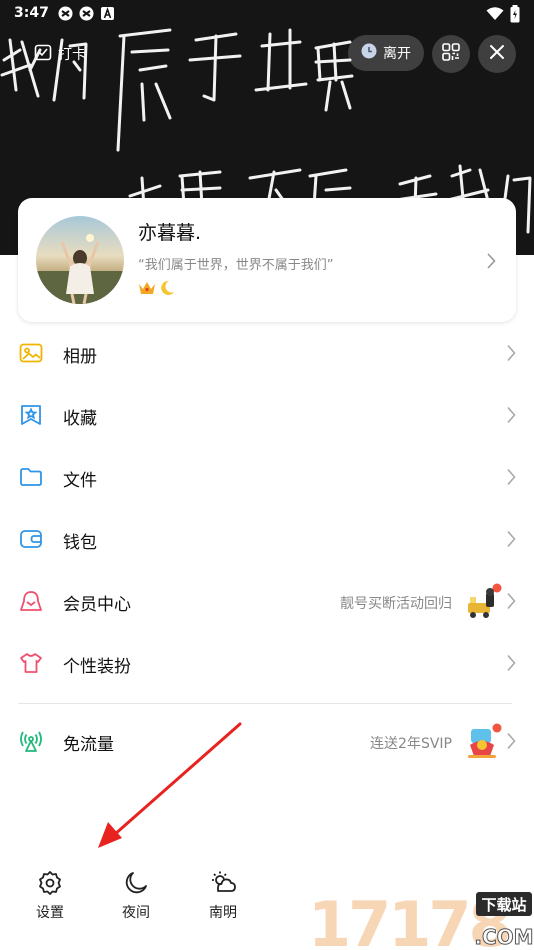 The height and width of the screenshot is (950, 534). I want to click on a-badge-icon, so click(107, 13).